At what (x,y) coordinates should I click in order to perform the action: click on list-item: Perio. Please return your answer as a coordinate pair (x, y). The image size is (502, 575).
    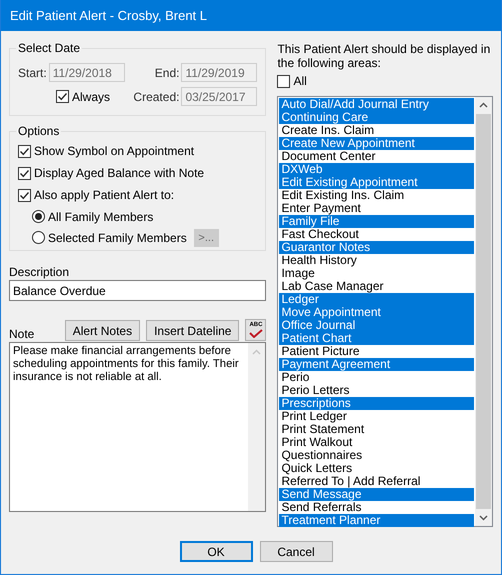
    Looking at the image, I should click on (376, 377).